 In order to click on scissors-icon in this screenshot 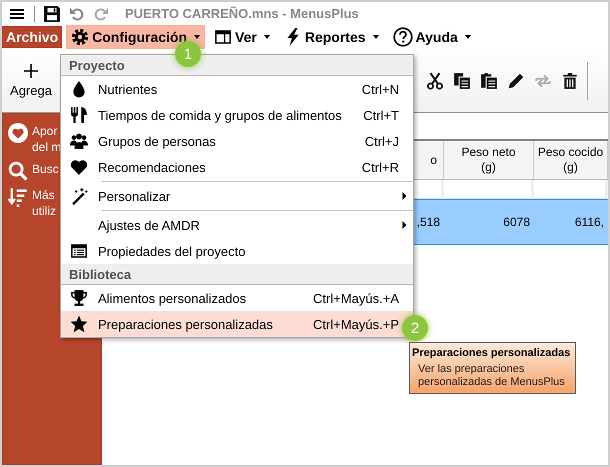, I will do `click(435, 81)`.